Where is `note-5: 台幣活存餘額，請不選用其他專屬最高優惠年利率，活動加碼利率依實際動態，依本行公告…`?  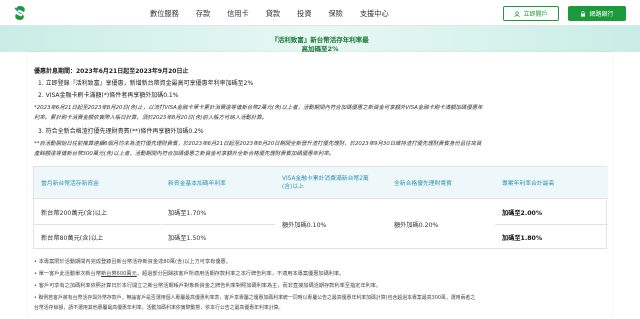 note-5: 台幣活存餘額，請不選用其他專屬最高優惠年利率，活動加碼利率依實際動態，依本行公告… is located at coordinates (159, 308).